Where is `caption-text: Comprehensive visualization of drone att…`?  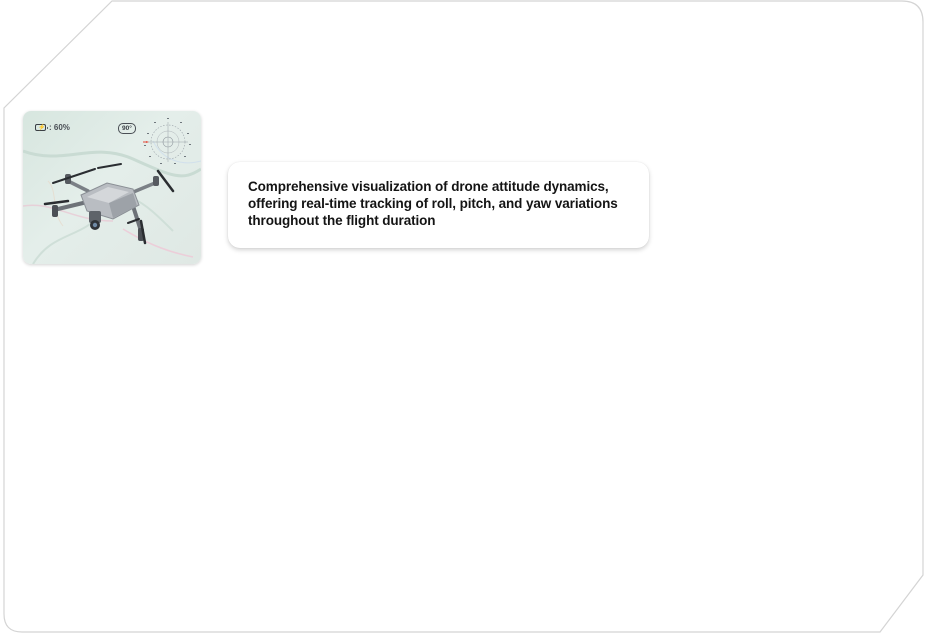 caption-text: Comprehensive visualization of drone att… is located at coordinates (433, 203).